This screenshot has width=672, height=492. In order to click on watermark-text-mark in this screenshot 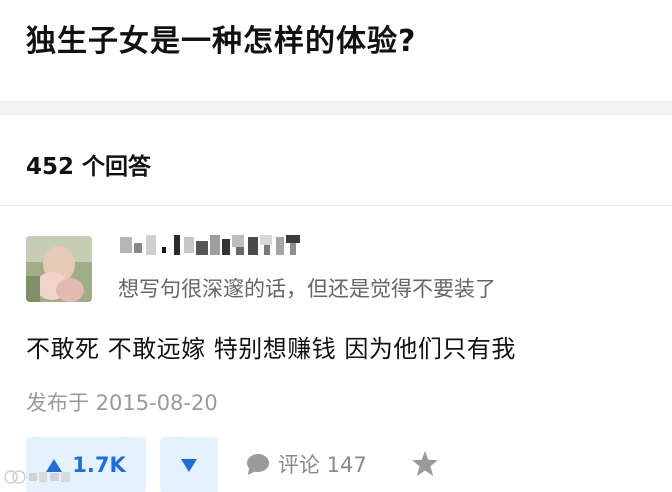, I will do `click(49, 477)`.